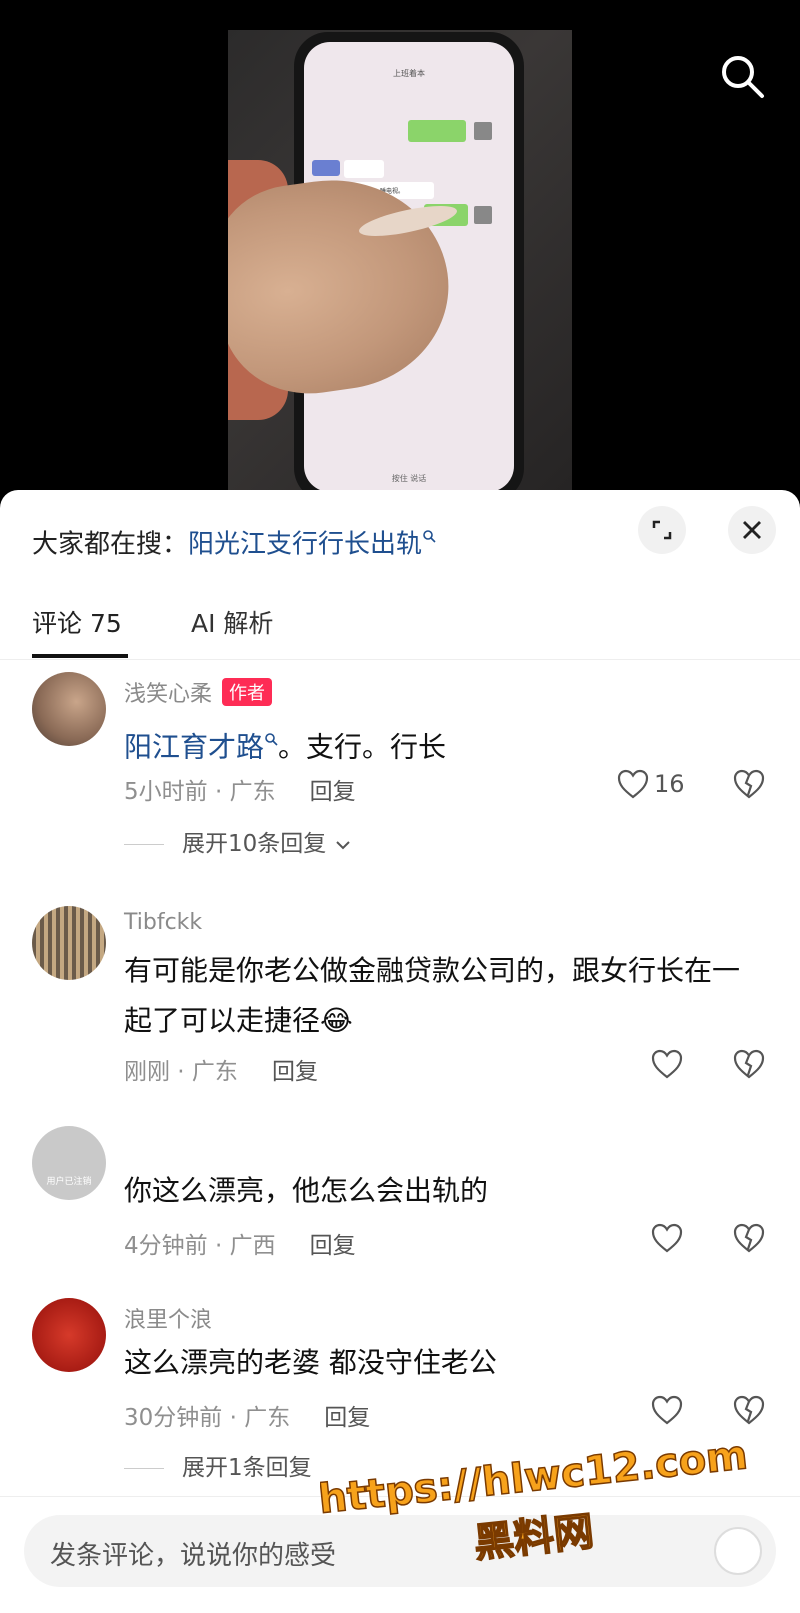 The height and width of the screenshot is (1613, 800). I want to click on avatar-label: 用户已注销, so click(69, 1182).